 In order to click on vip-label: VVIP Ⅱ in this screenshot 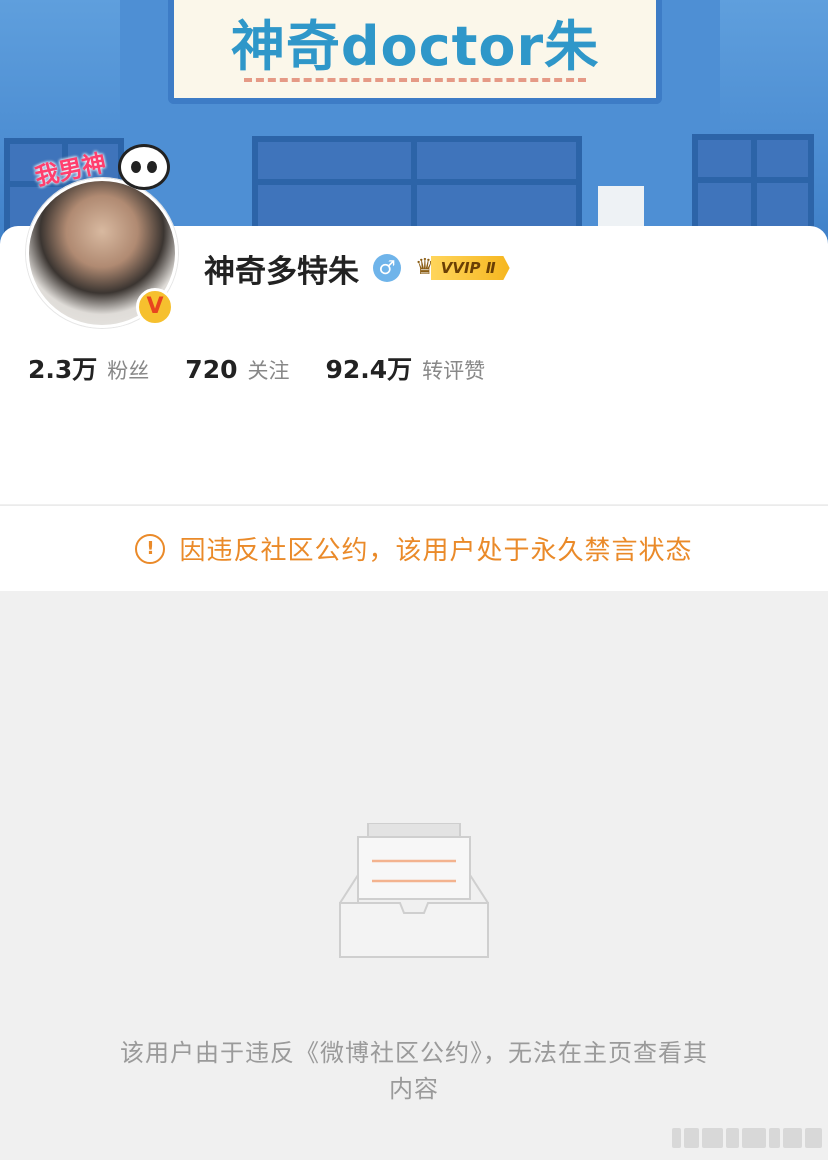, I will do `click(470, 268)`.